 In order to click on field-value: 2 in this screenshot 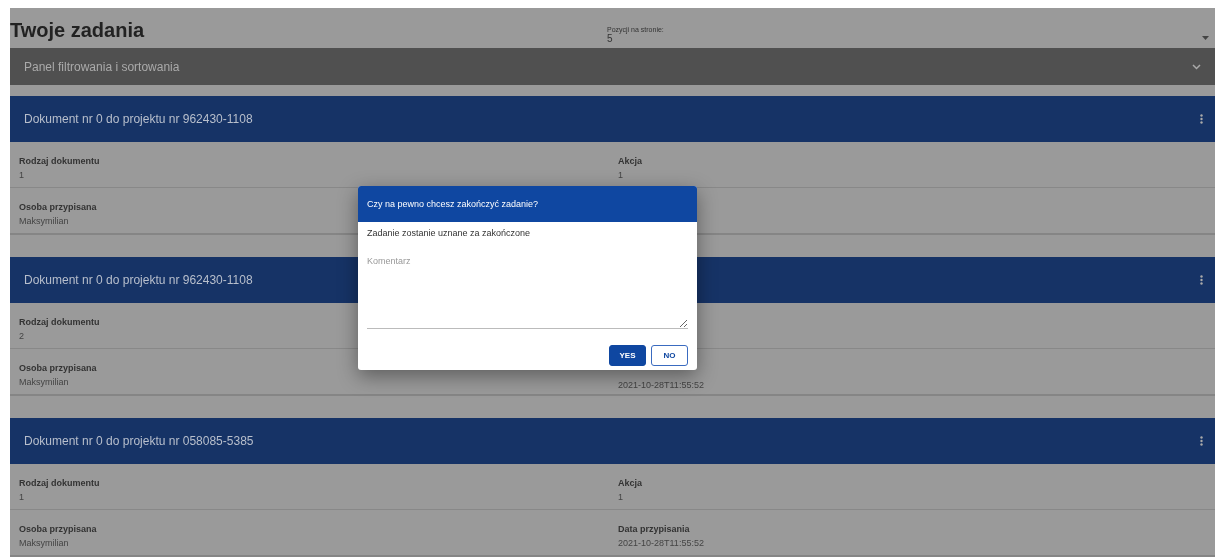, I will do `click(21, 336)`.